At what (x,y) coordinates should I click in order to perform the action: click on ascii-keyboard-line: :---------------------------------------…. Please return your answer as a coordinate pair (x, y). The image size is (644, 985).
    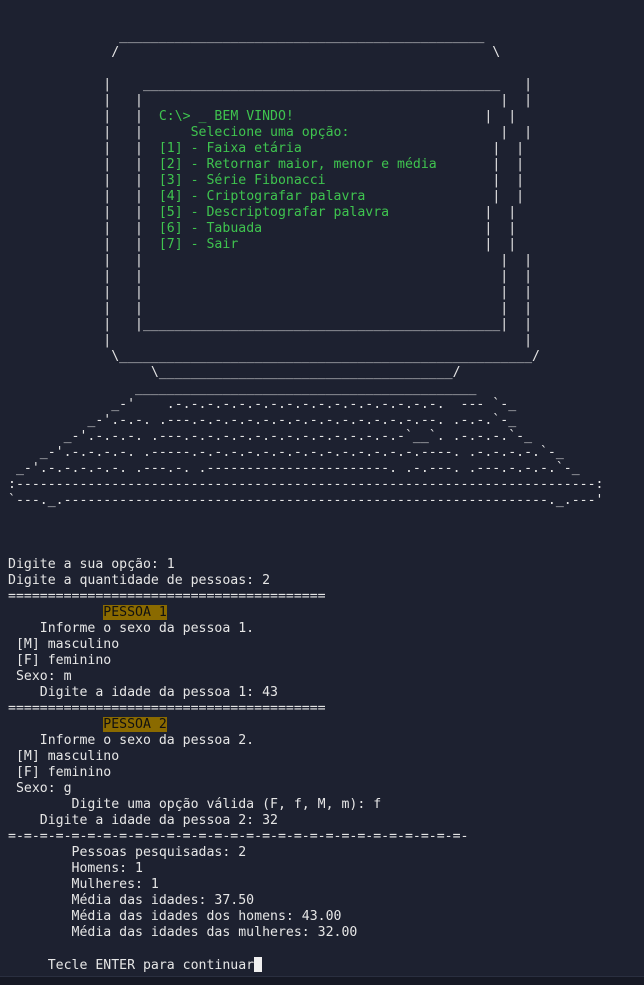
    Looking at the image, I should click on (306, 484).